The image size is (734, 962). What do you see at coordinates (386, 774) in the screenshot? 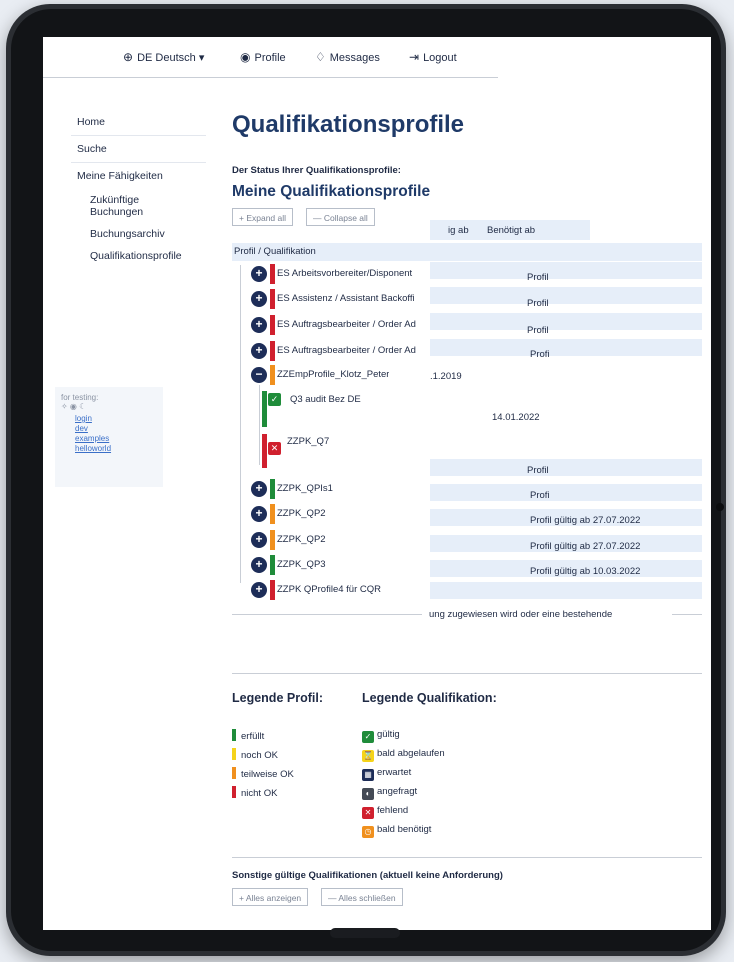
I see `legend-qualification-item: ▦ erwartet` at bounding box center [386, 774].